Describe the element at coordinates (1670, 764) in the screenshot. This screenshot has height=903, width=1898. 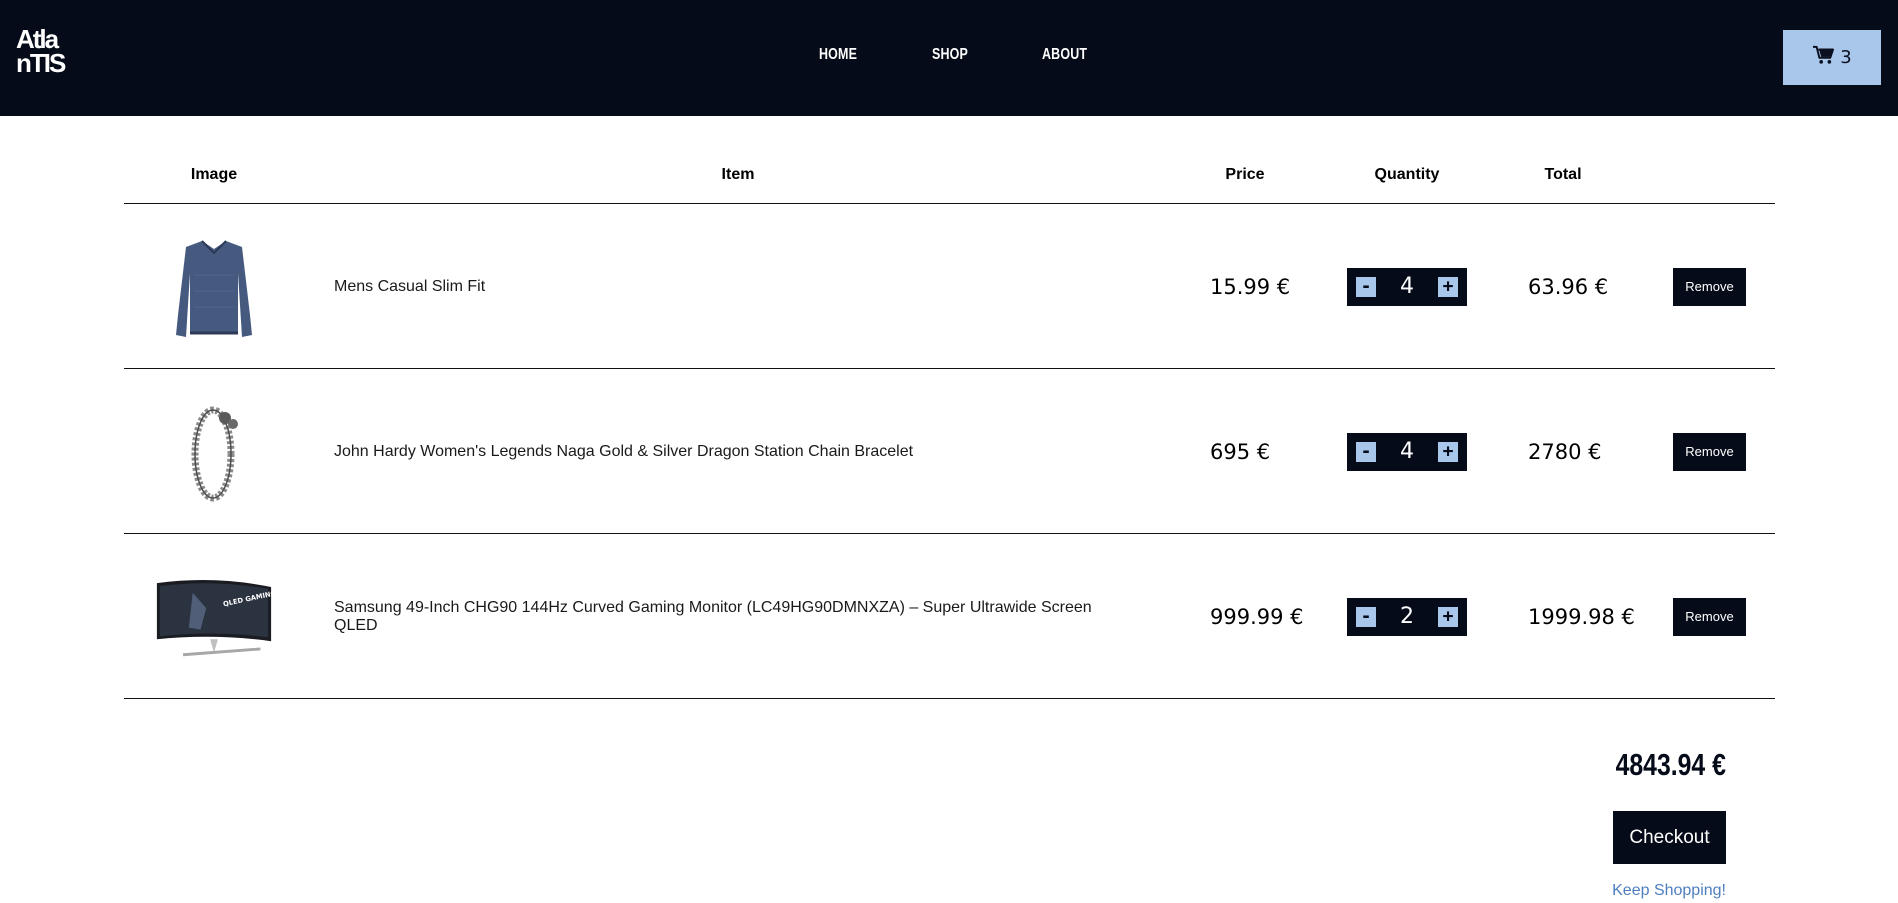
I see `grand-total: 4843.94 €` at that location.